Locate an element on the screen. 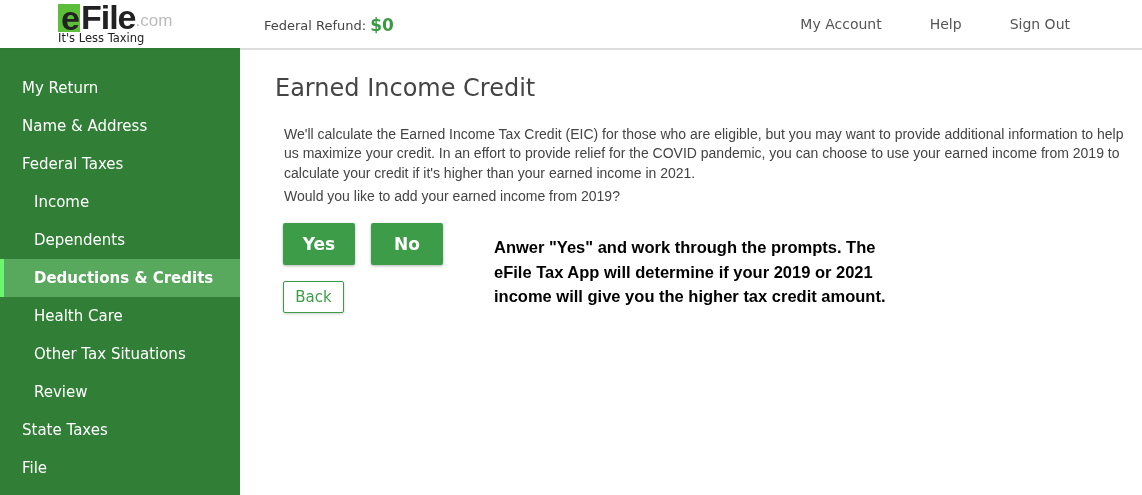 The width and height of the screenshot is (1142, 495). sidebar-item: File is located at coordinates (120, 468).